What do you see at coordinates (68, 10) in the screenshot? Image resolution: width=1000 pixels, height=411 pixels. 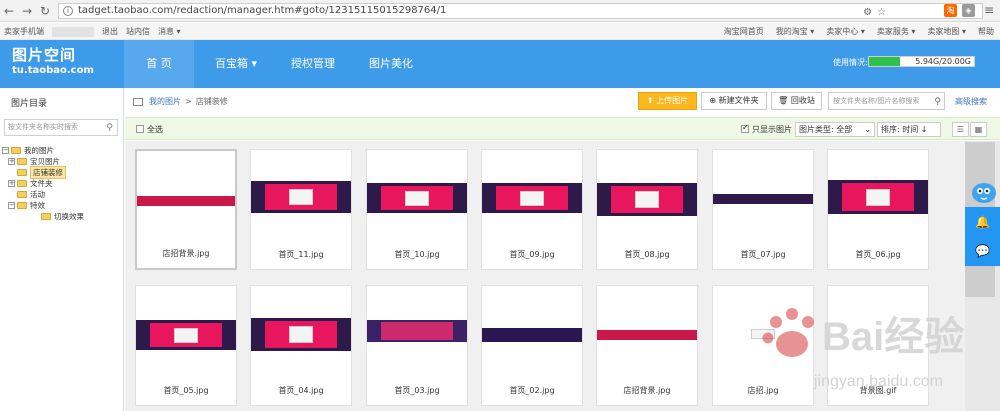 I see `info-icon: i` at bounding box center [68, 10].